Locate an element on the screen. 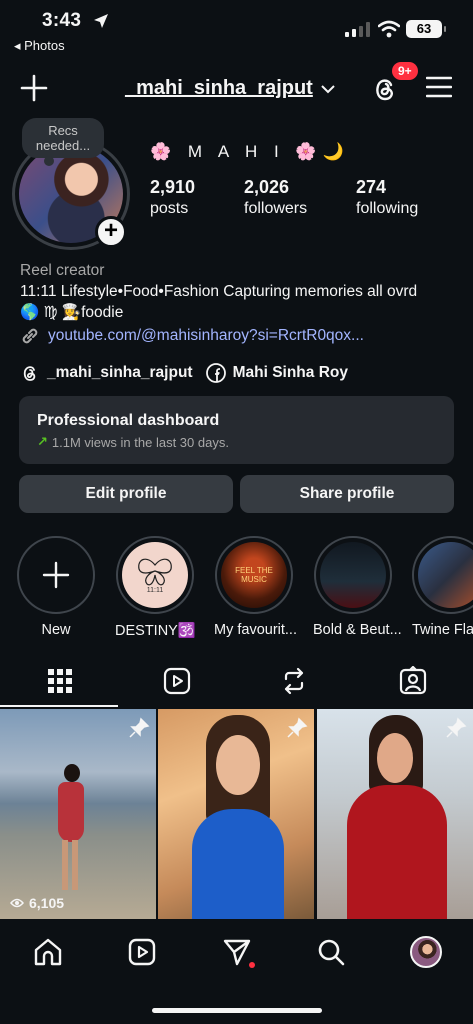 The width and height of the screenshot is (473, 1024). social-links: _mahi_sinha_rajput Mahi Sinha Roy is located at coordinates (184, 373).